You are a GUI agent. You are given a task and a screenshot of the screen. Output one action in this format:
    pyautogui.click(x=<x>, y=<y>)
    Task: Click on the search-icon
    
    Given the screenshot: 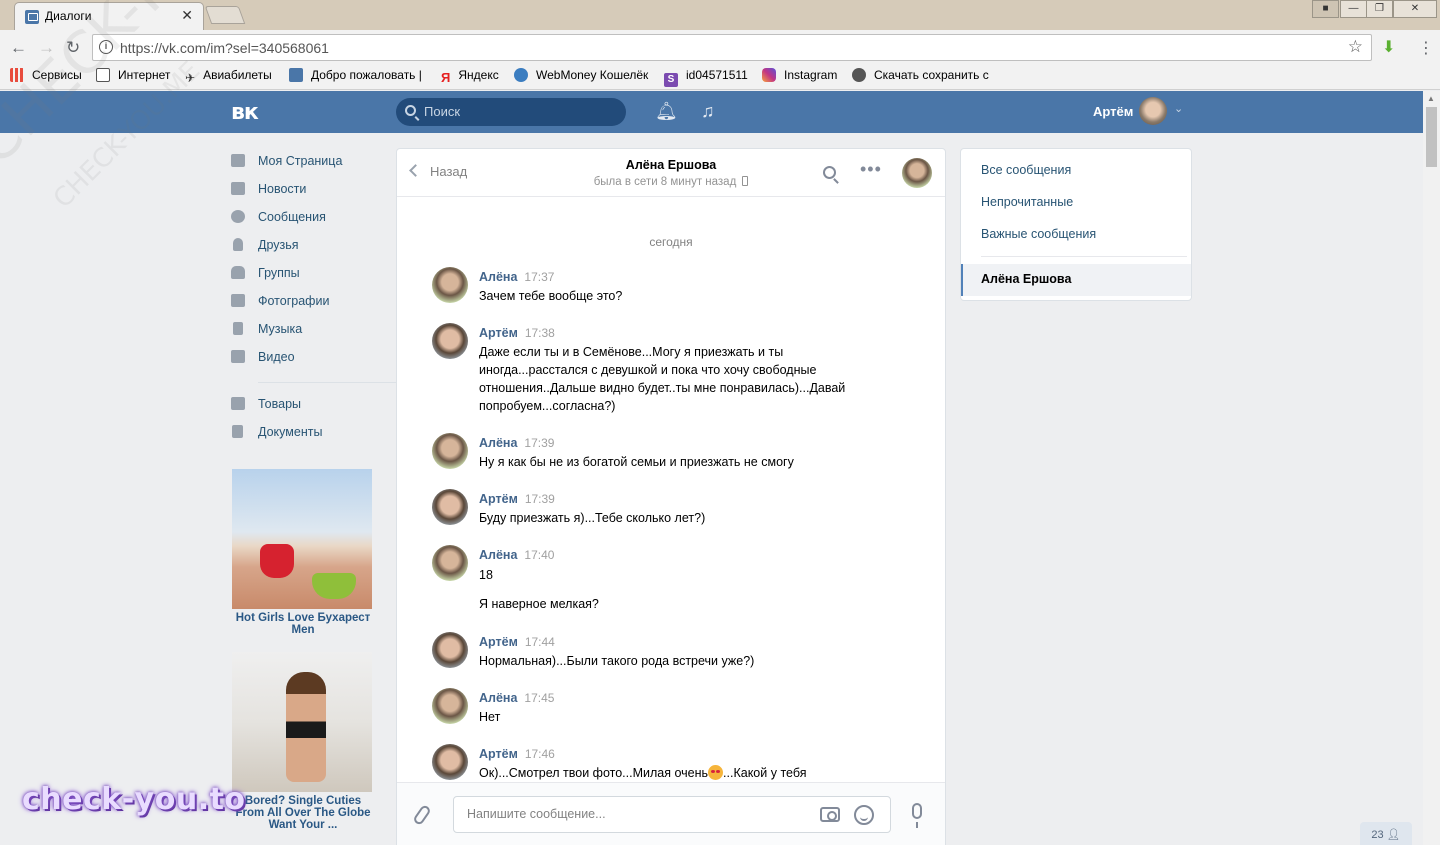 What is the action you would take?
    pyautogui.click(x=829, y=172)
    